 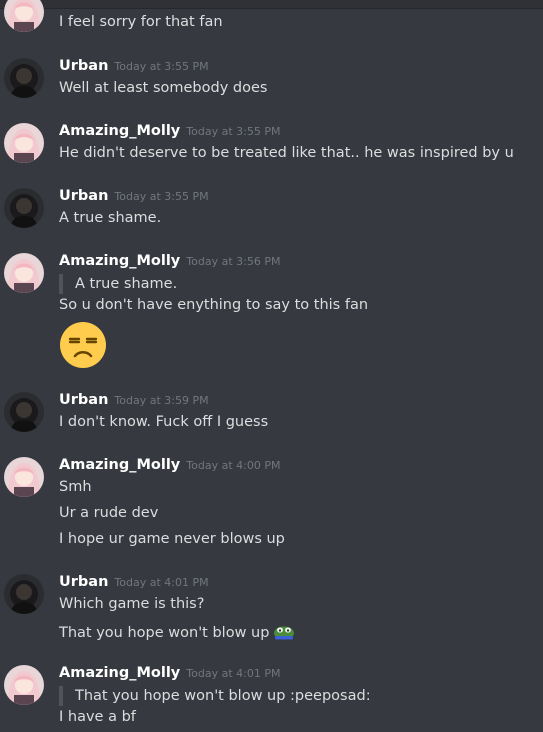 What do you see at coordinates (169, 673) in the screenshot?
I see `author-name: Amazing_Molly Today at 4:01 PM` at bounding box center [169, 673].